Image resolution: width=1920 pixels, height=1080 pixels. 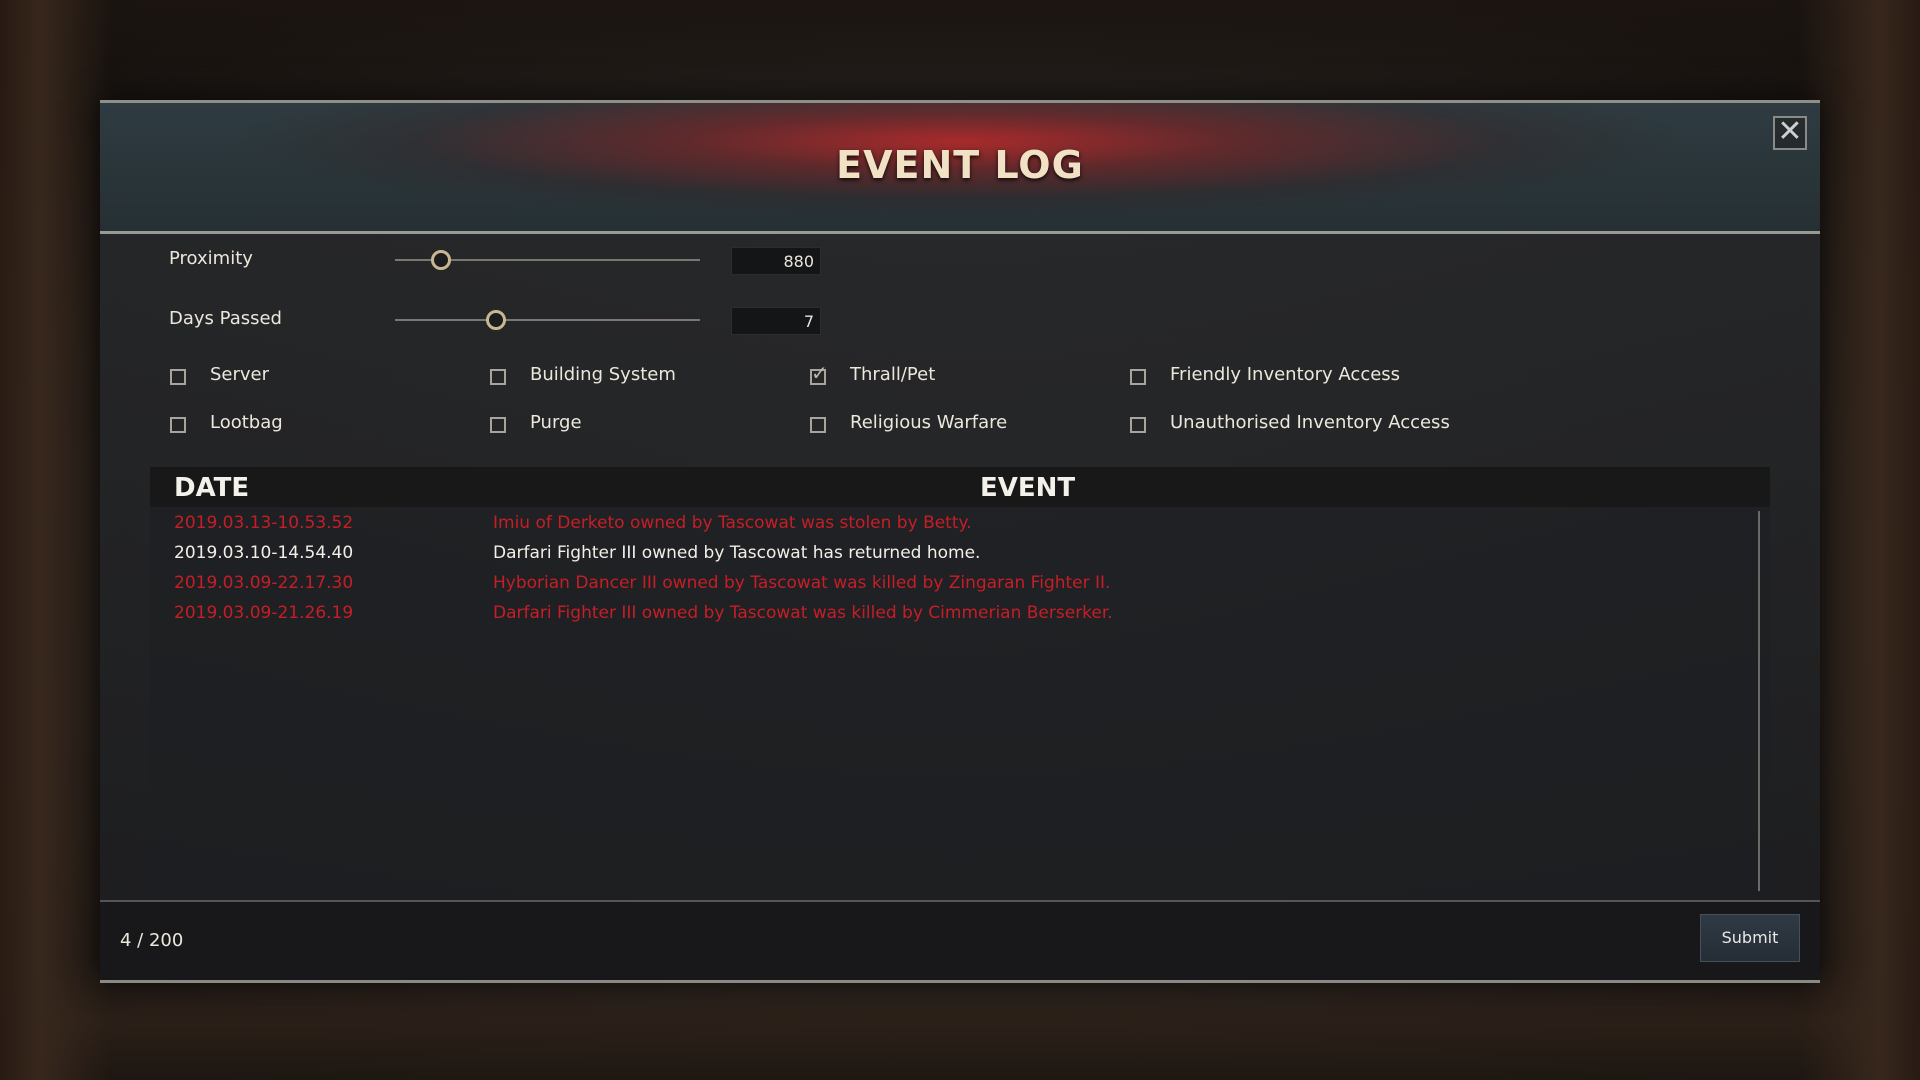 I want to click on days-passed-slider, so click(x=547, y=320).